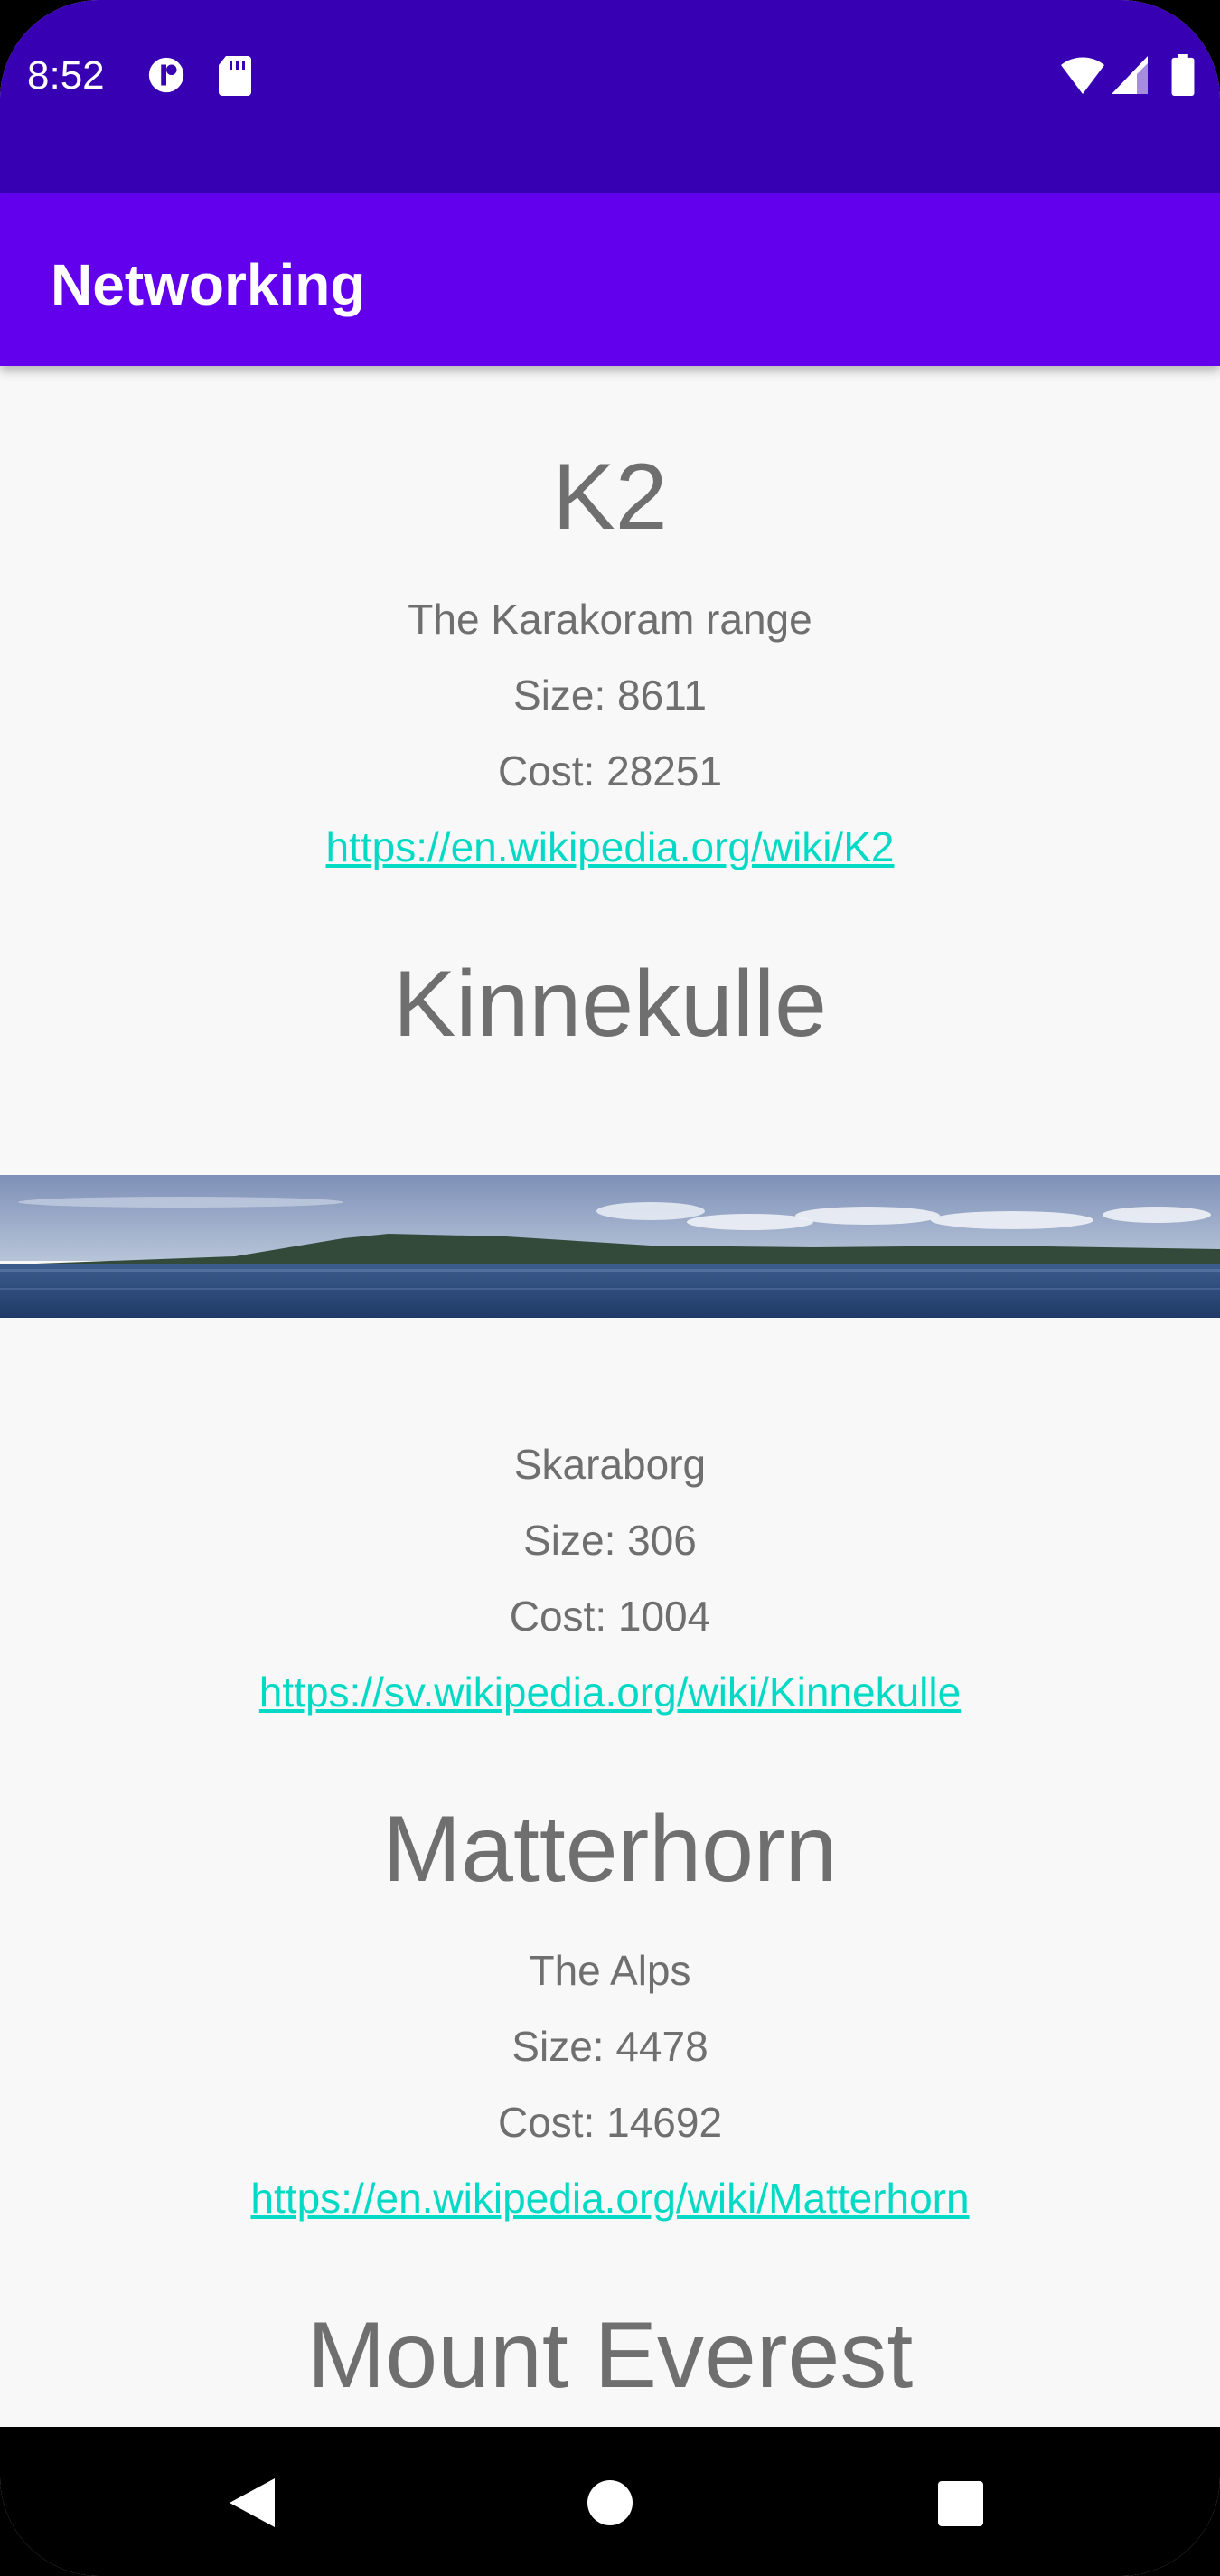 The width and height of the screenshot is (1220, 2576). Describe the element at coordinates (610, 1617) in the screenshot. I see `mountain-cost: Cost: 1004` at that location.